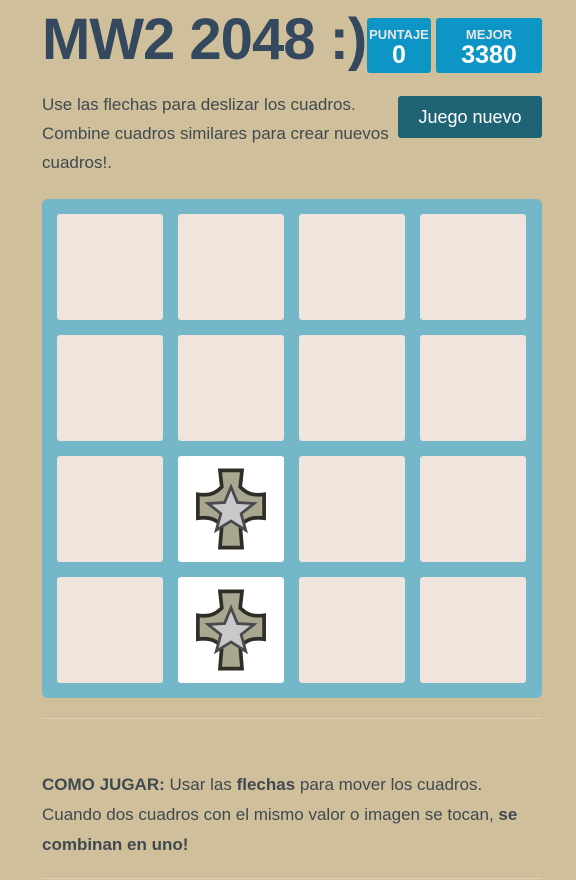 The width and height of the screenshot is (576, 880). Describe the element at coordinates (103, 784) in the screenshot. I see `how-heading: COMO JUGAR:` at that location.